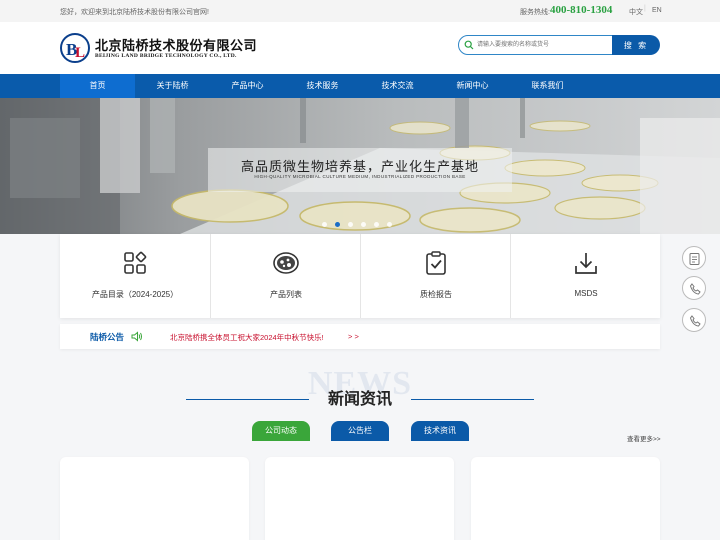 Image resolution: width=720 pixels, height=540 pixels. I want to click on company-name-en: BEIJING LAND BRIDGE TECHNOLOGY CO., LTD., so click(166, 56).